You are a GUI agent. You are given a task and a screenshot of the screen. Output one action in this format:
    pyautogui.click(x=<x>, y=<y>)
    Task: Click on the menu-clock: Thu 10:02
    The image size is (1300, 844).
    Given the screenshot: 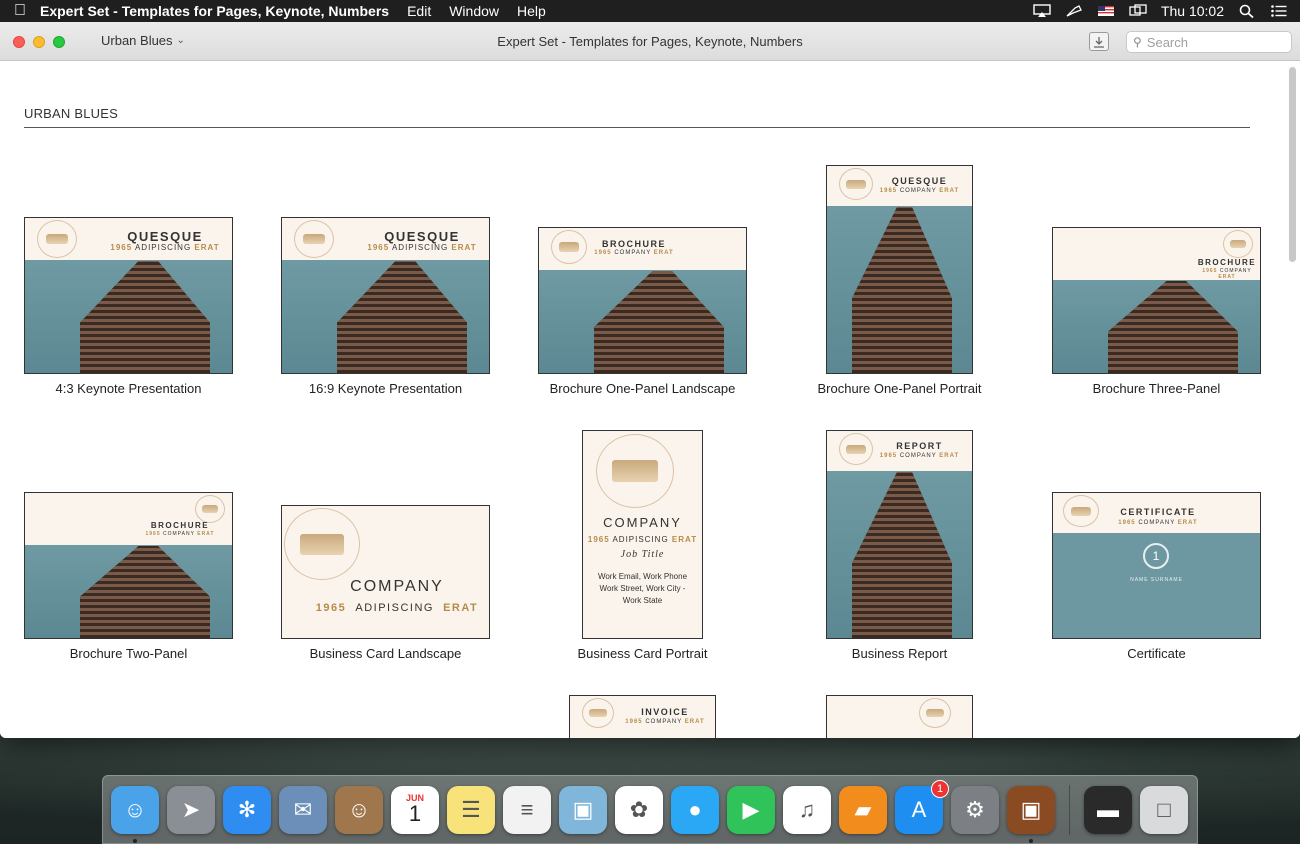 What is the action you would take?
    pyautogui.click(x=1192, y=11)
    